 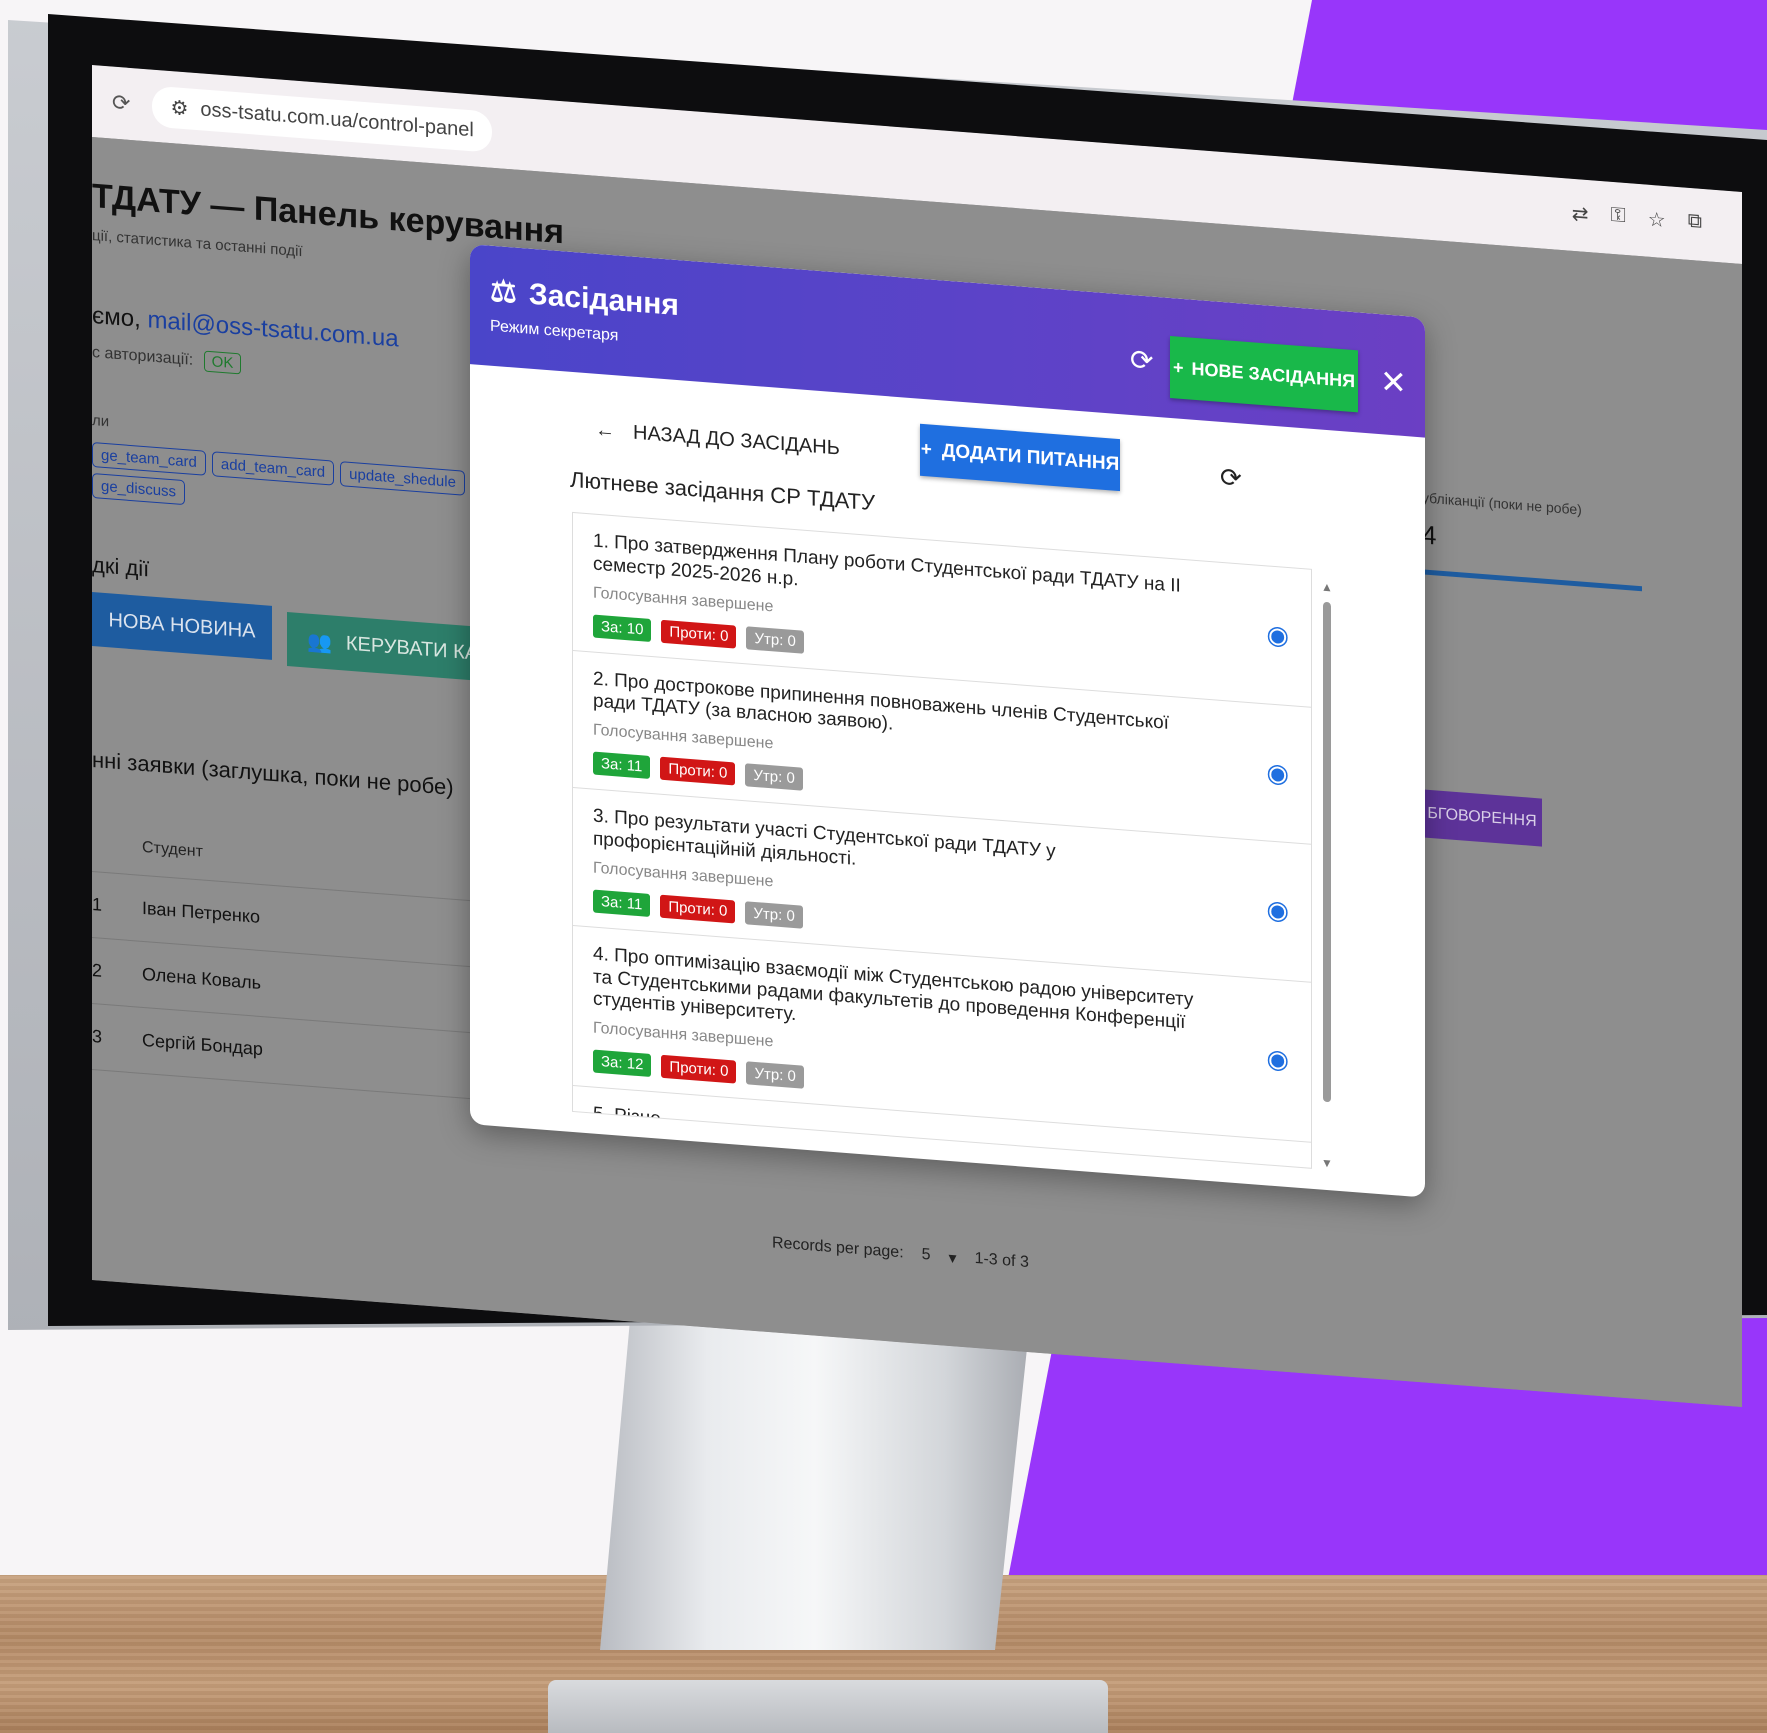 What do you see at coordinates (116, 317) in the screenshot?
I see `greeting-prefix: ємо,` at bounding box center [116, 317].